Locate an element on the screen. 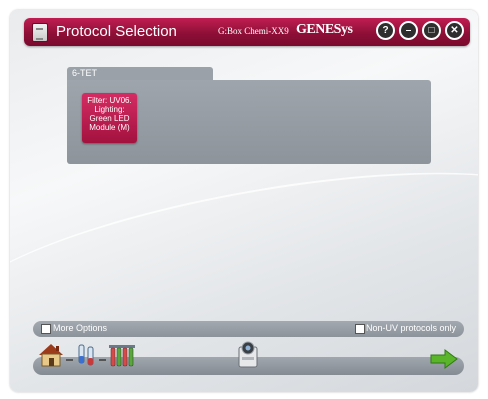 This screenshot has height=399, width=488. instrument-model: G:Box Chemi-XX9 is located at coordinates (253, 31).